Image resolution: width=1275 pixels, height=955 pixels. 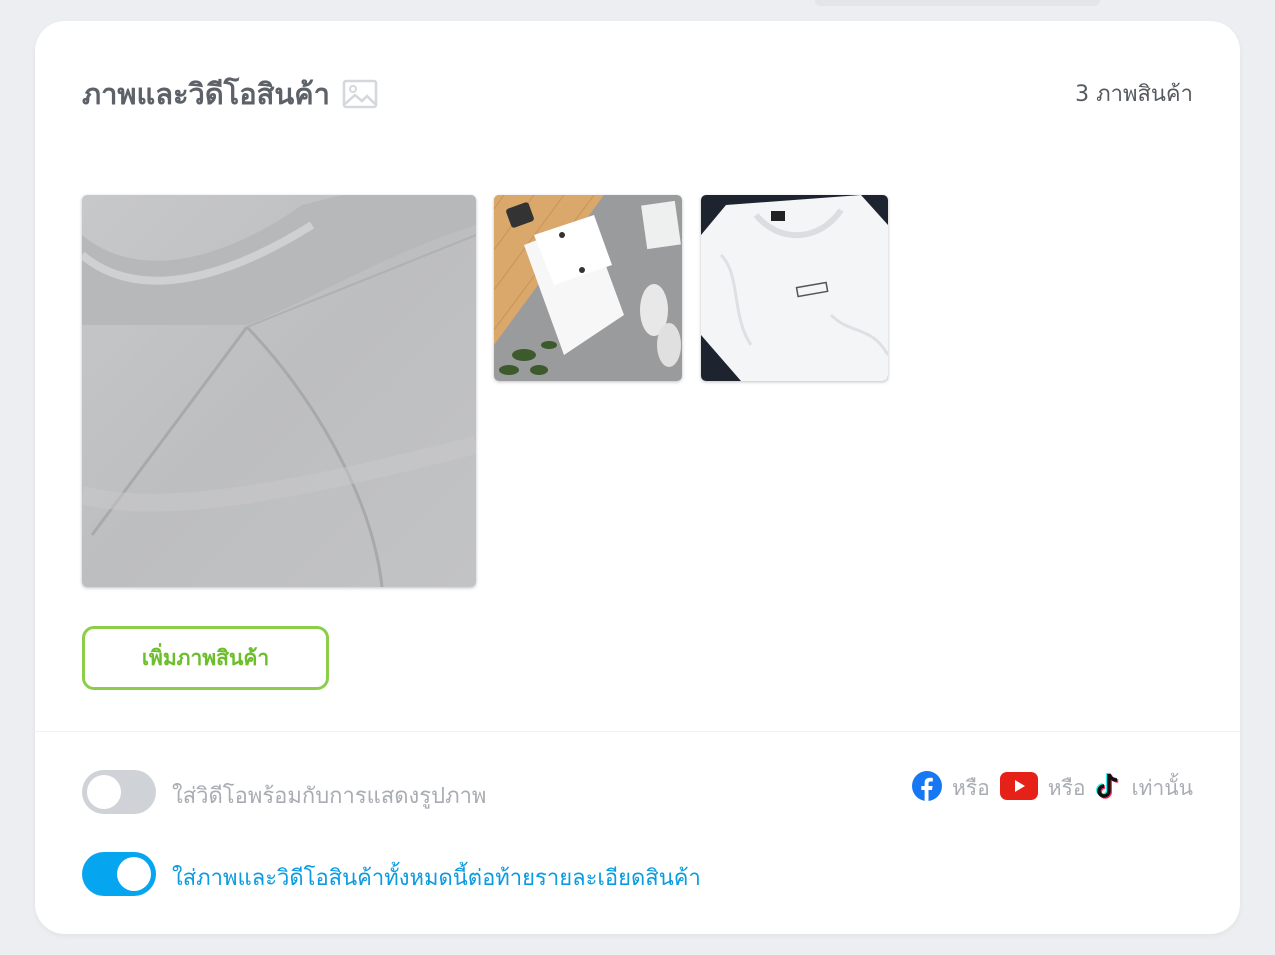 What do you see at coordinates (329, 796) in the screenshot?
I see `video-with-images-label: ใส่วิดีโอพร้อมกับการแสดงรูปภาพ` at bounding box center [329, 796].